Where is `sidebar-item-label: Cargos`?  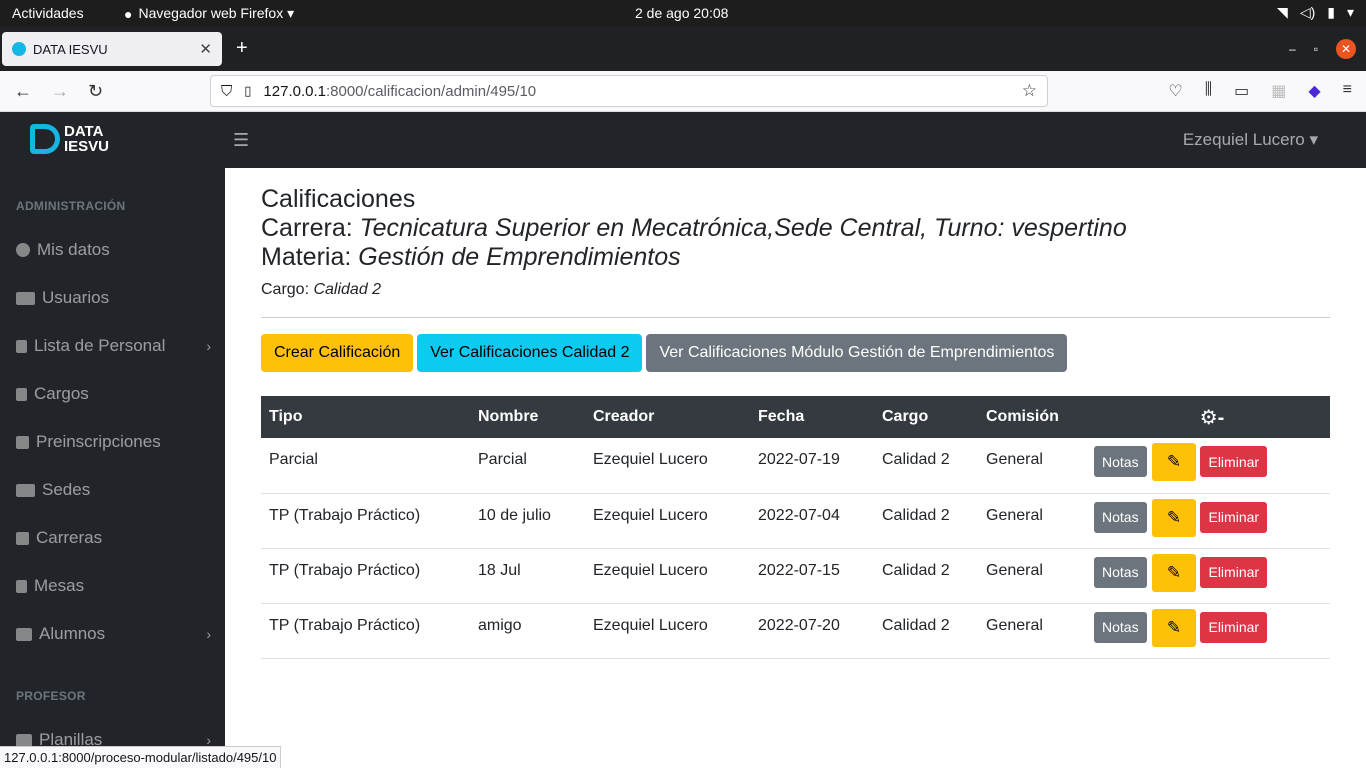 sidebar-item-label: Cargos is located at coordinates (61, 393).